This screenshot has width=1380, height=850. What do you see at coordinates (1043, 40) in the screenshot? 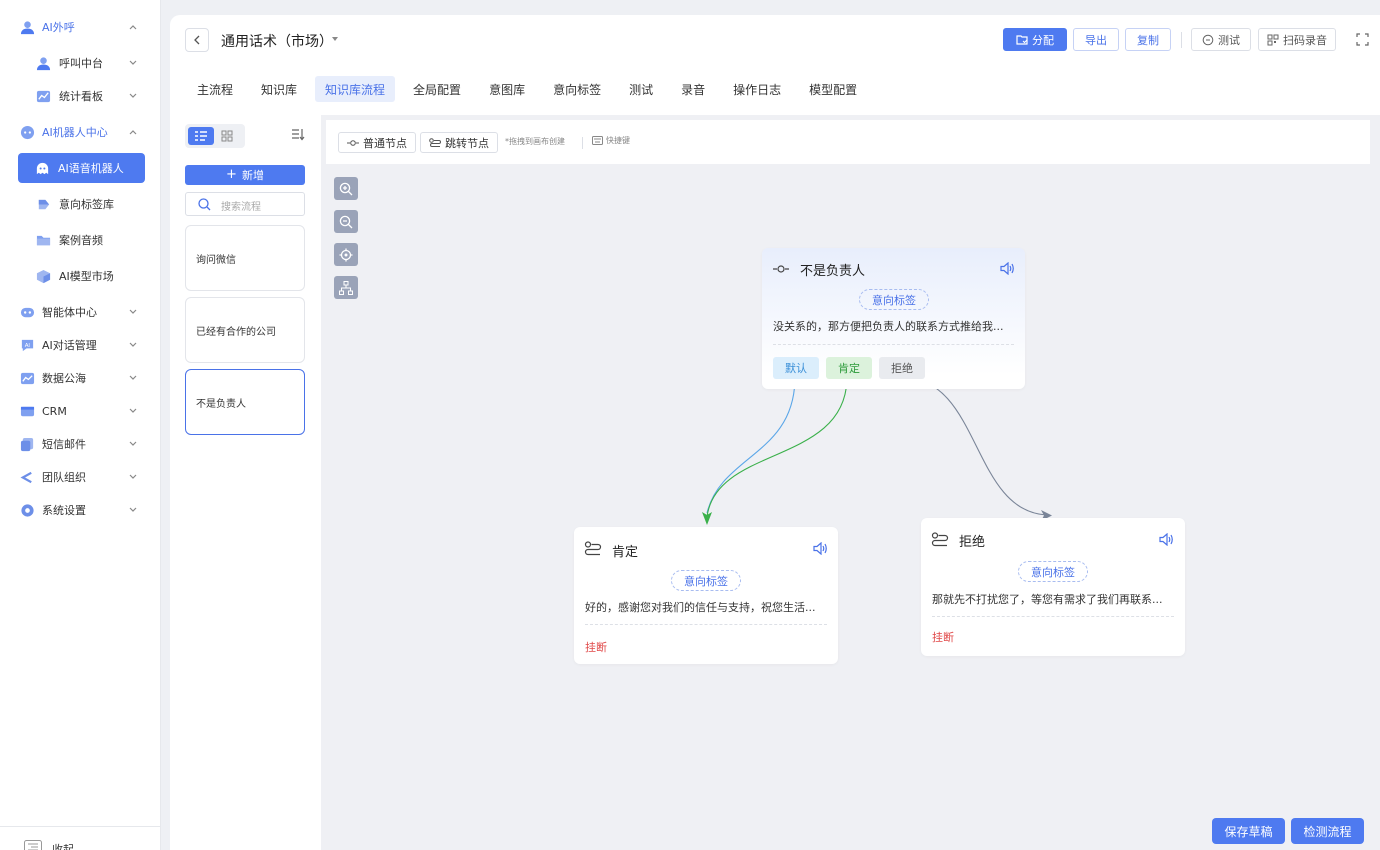
I see `assign-label: 分配` at bounding box center [1043, 40].